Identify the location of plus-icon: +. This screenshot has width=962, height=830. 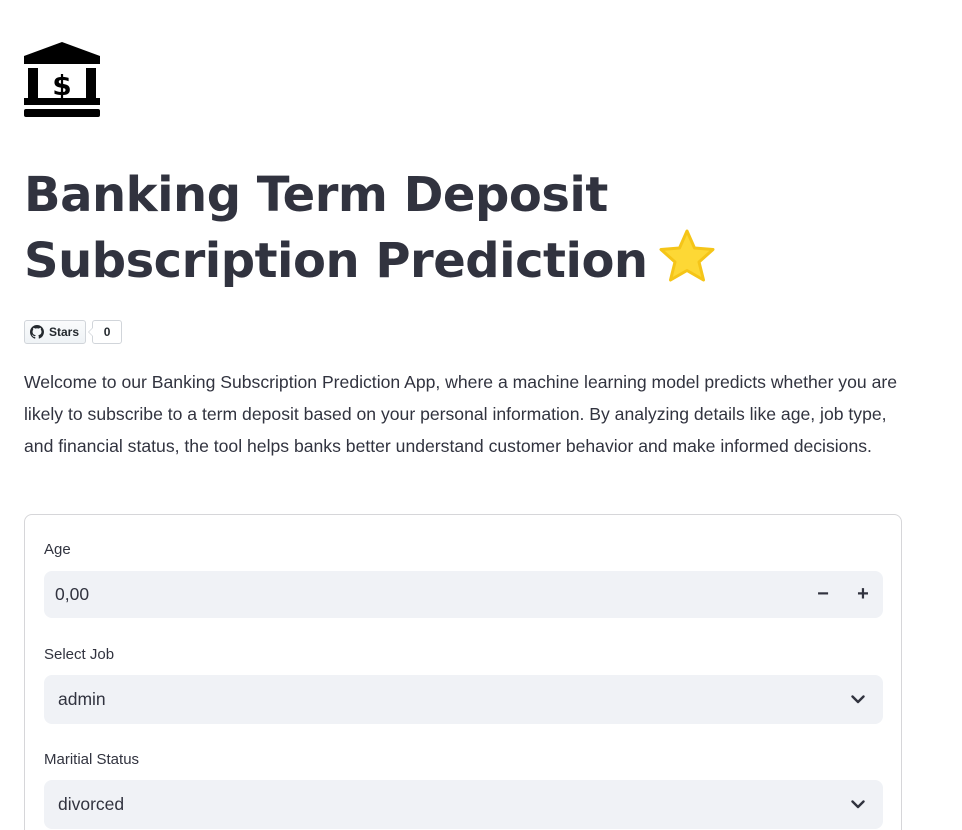
(863, 594).